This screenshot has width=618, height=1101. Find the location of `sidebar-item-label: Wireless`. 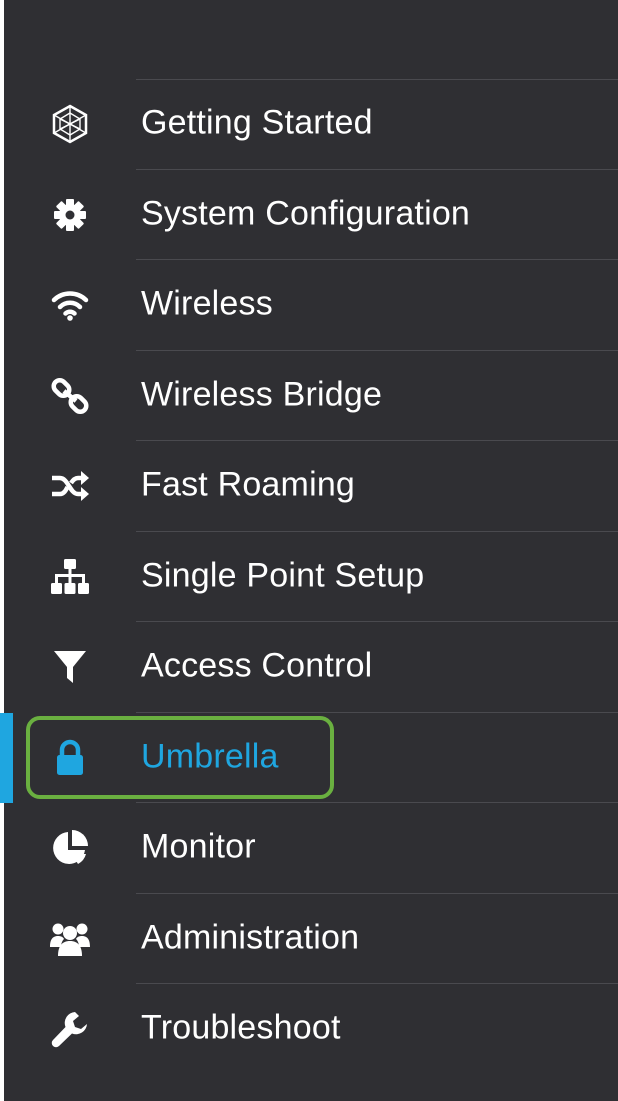

sidebar-item-label: Wireless is located at coordinates (207, 303).